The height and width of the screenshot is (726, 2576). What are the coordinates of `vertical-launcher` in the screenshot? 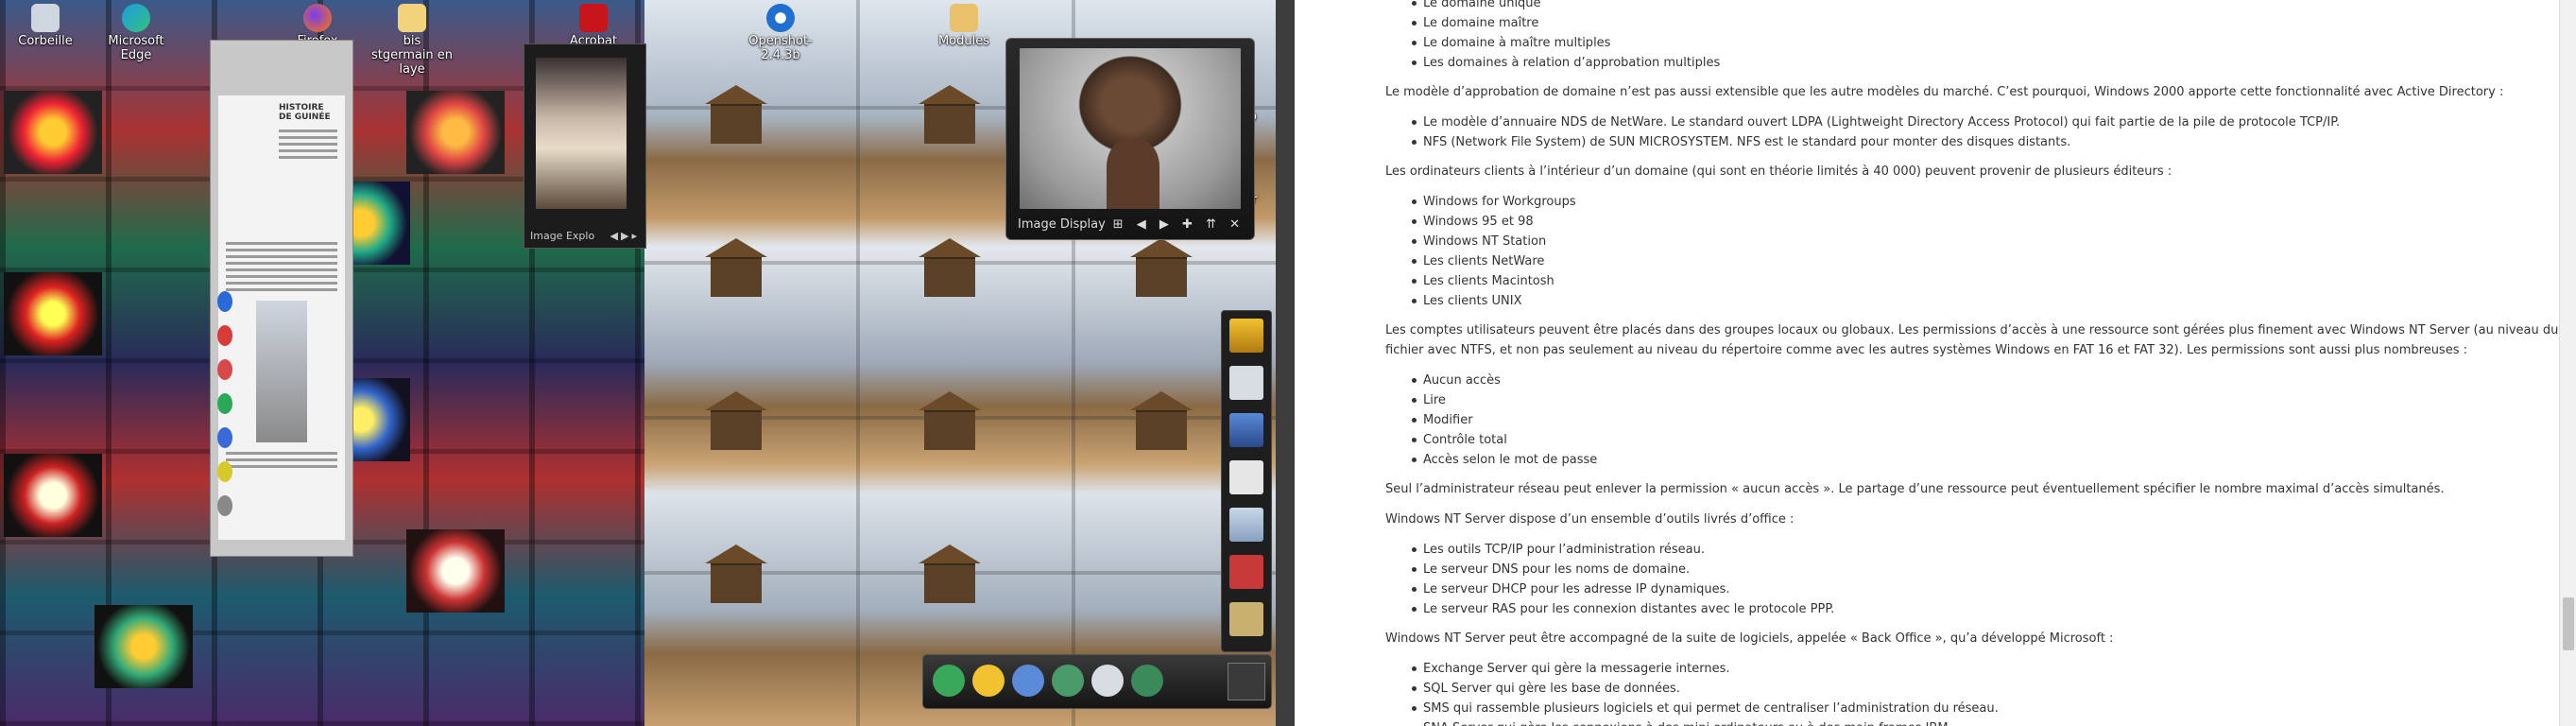 It's located at (1246, 481).